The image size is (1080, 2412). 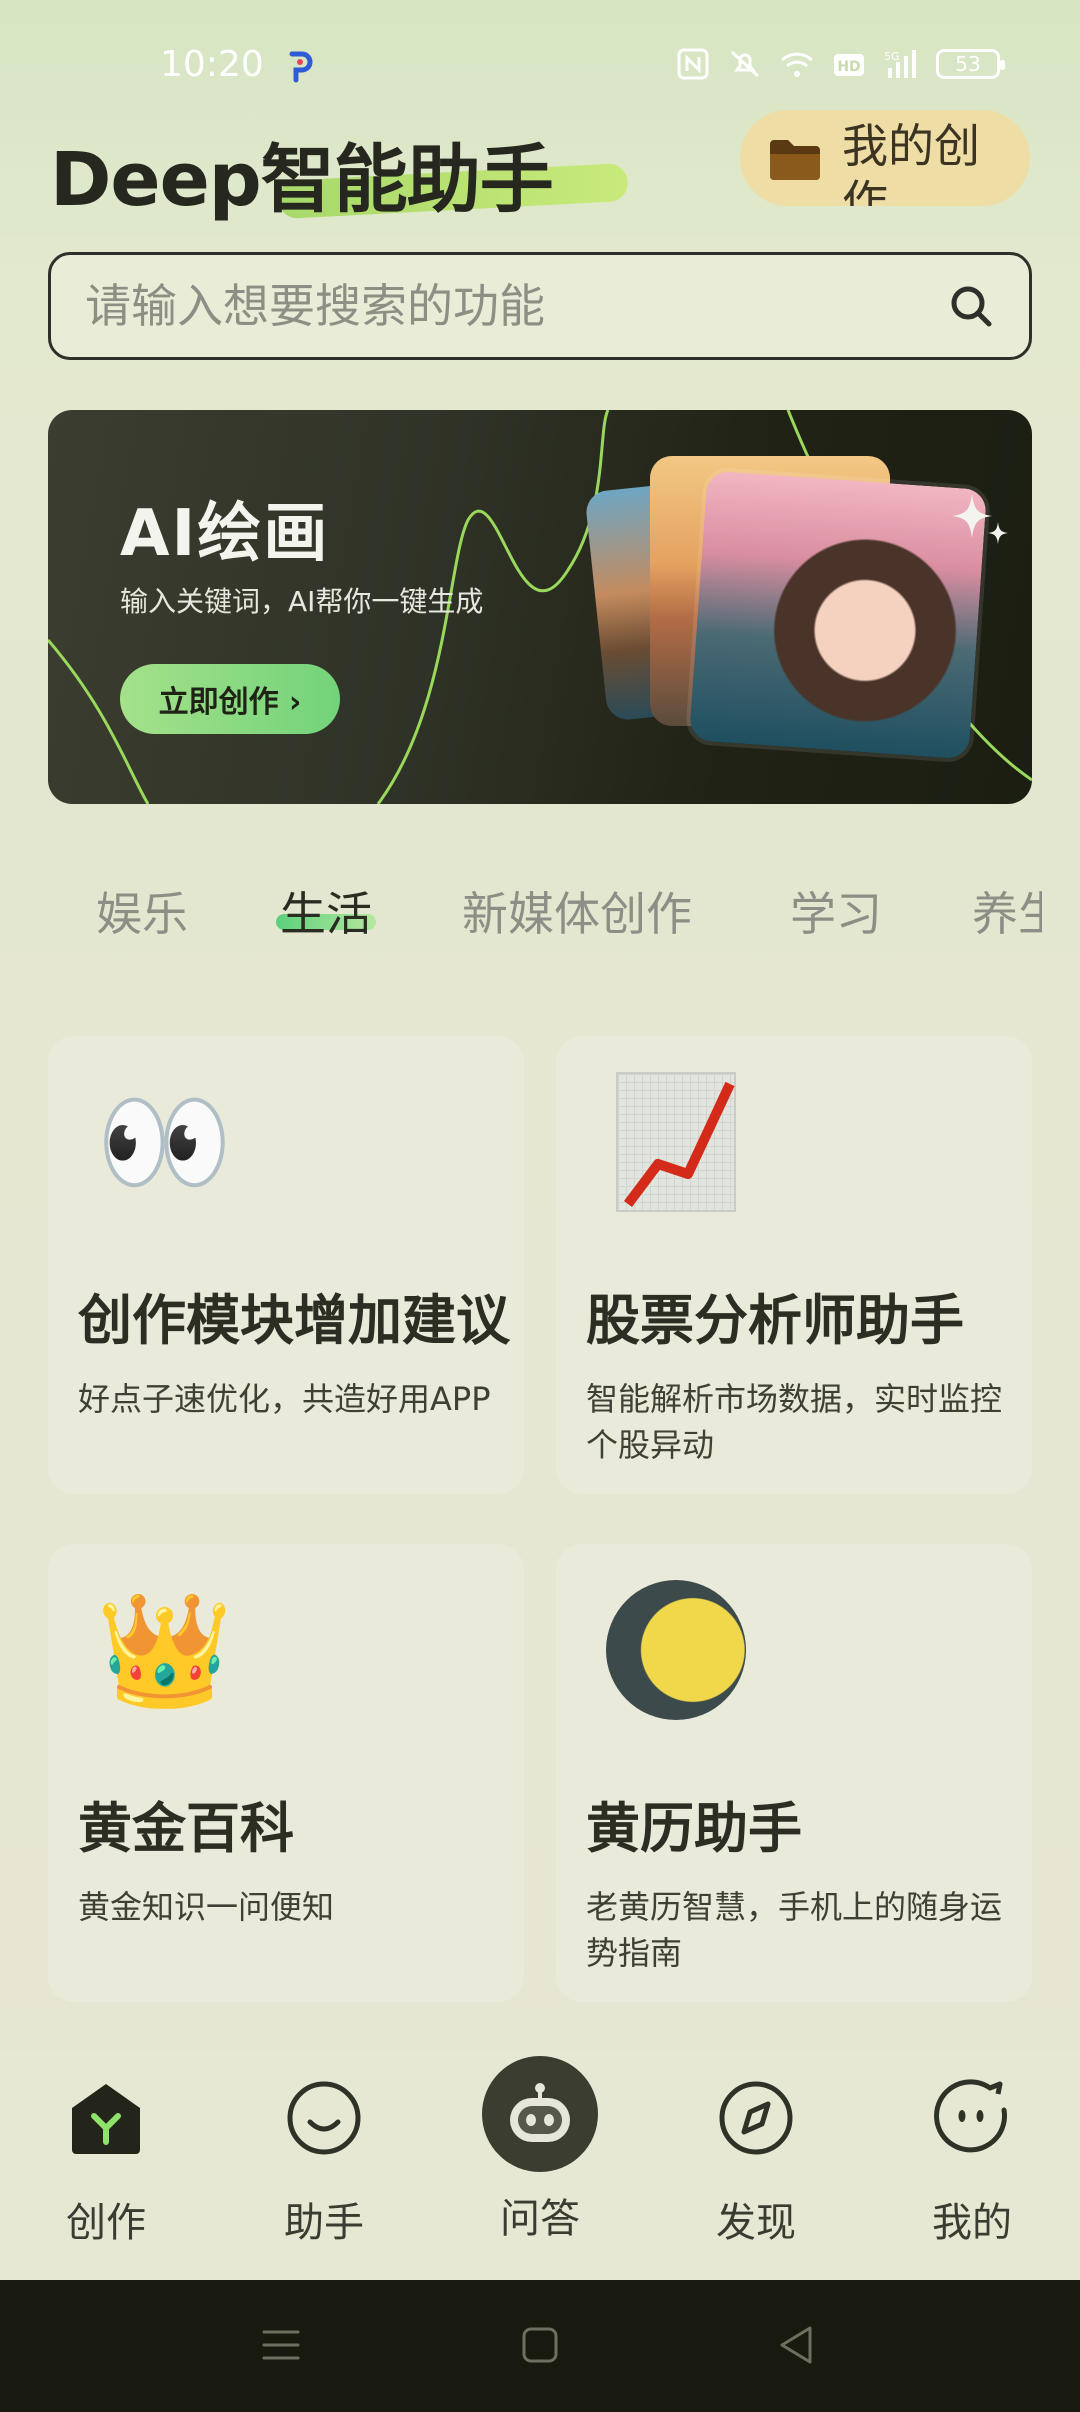 I want to click on status-time: 10:20, so click(x=212, y=64).